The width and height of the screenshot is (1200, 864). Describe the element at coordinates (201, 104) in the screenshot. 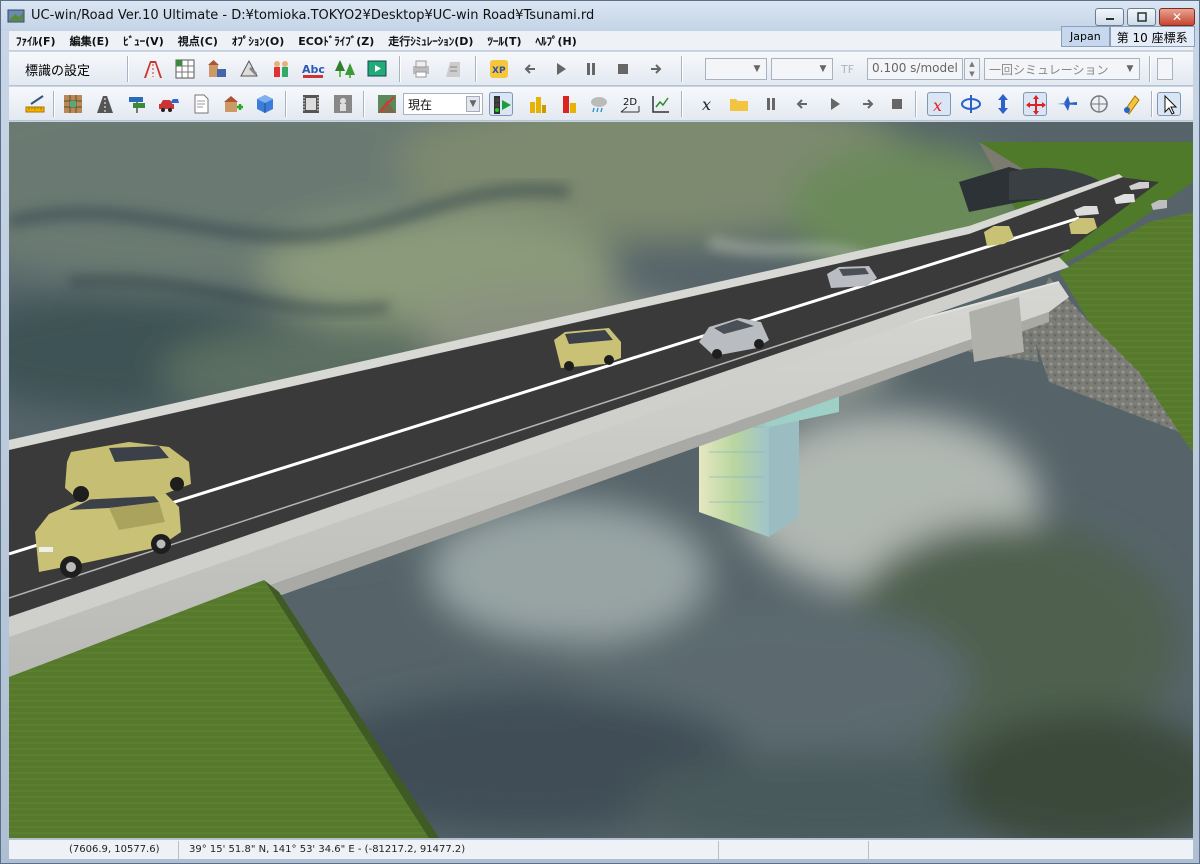

I see `document-icon` at that location.